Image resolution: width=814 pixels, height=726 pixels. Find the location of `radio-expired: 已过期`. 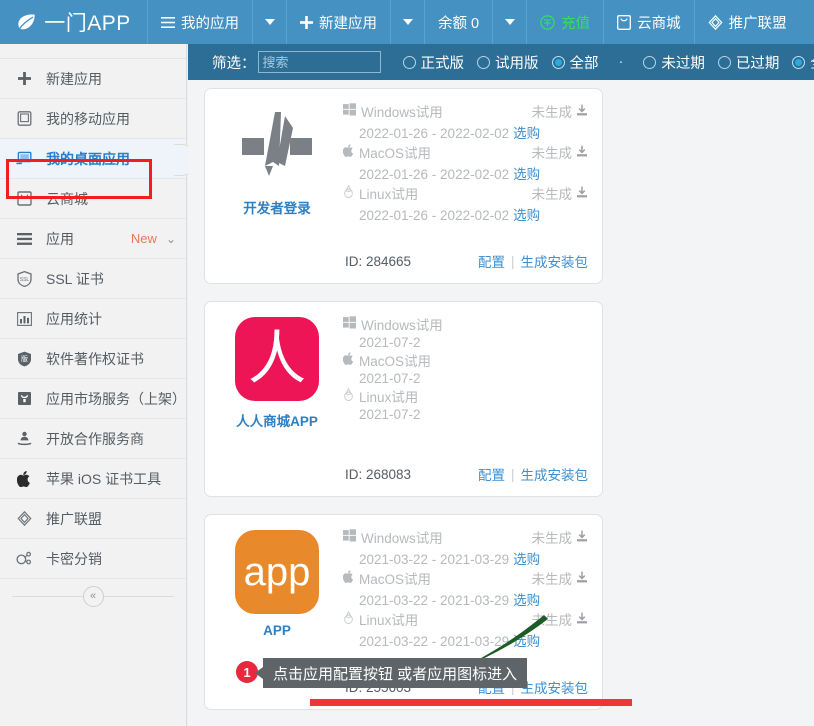

radio-expired: 已过期 is located at coordinates (748, 62).